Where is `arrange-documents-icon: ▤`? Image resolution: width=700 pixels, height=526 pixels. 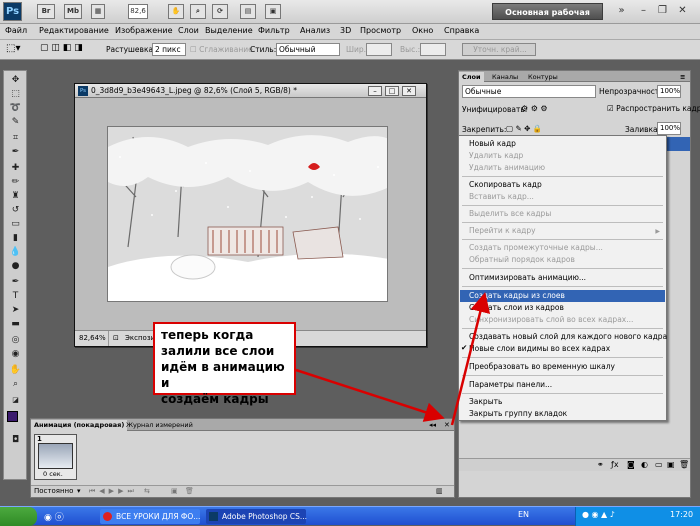 arrange-documents-icon: ▤ is located at coordinates (248, 11).